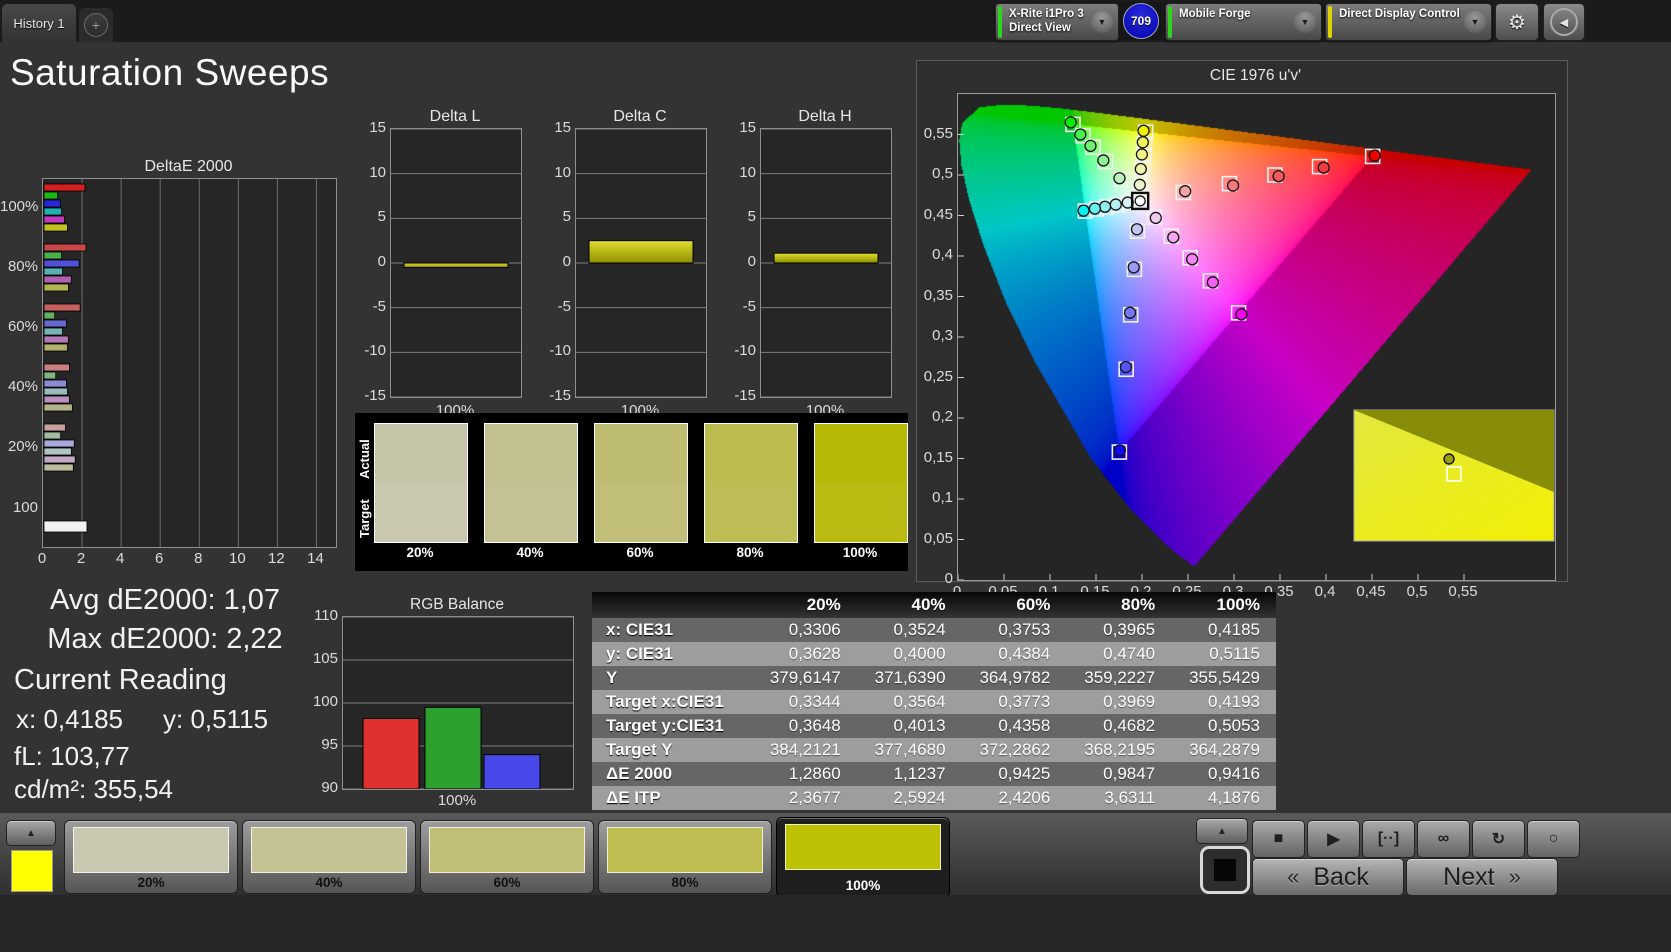 The image size is (1671, 952). Describe the element at coordinates (938, 457) in the screenshot. I see `cie-y-tick: 0,15` at that location.